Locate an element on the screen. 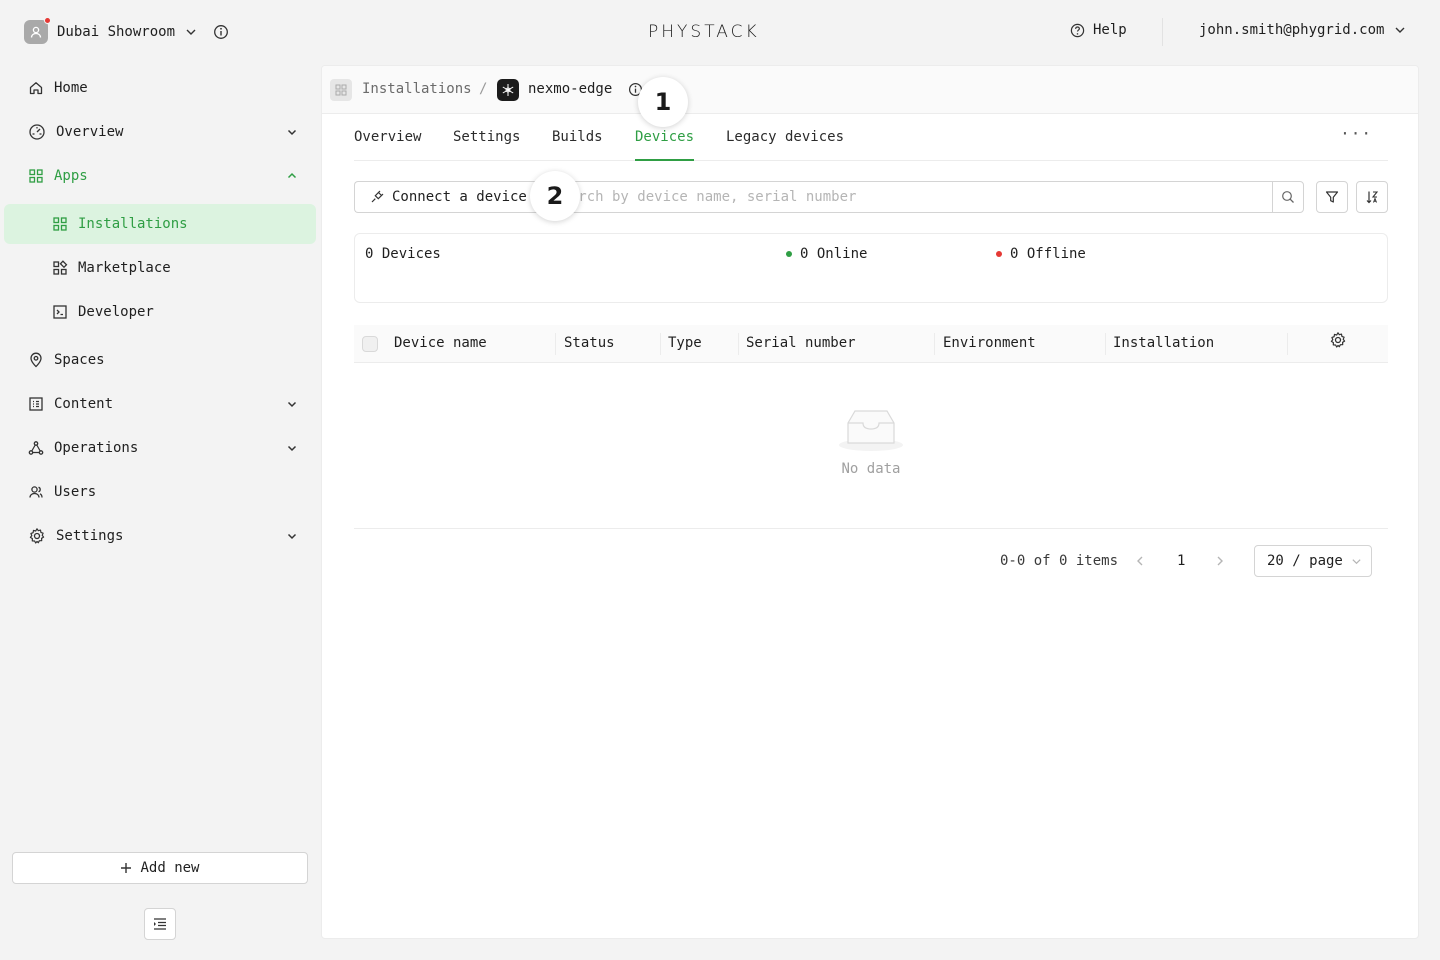  sort-icon is located at coordinates (1372, 197).